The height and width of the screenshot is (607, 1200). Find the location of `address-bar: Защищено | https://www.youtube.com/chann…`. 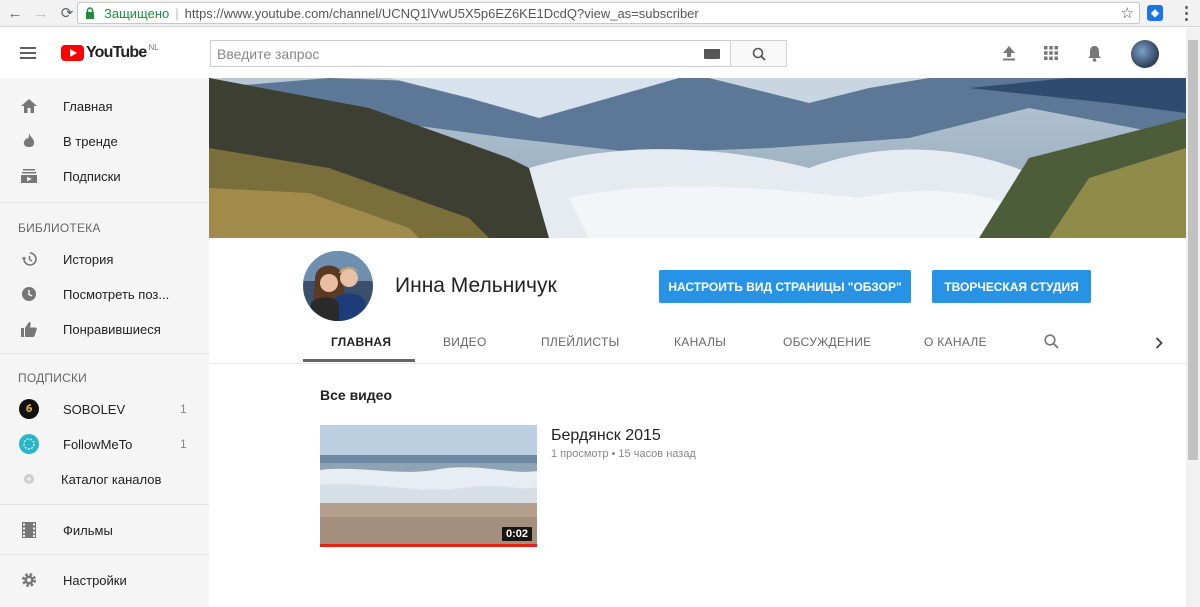

address-bar: Защищено | https://www.youtube.com/chann… is located at coordinates (608, 13).